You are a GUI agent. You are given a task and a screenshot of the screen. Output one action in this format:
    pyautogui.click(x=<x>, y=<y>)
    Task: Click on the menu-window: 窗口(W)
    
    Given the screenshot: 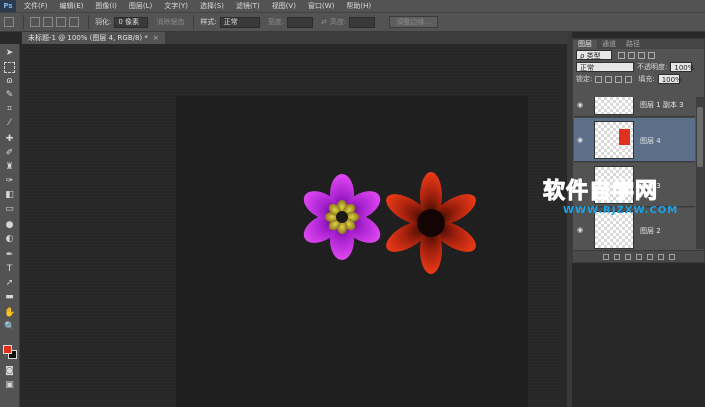 What is the action you would take?
    pyautogui.click(x=321, y=6)
    